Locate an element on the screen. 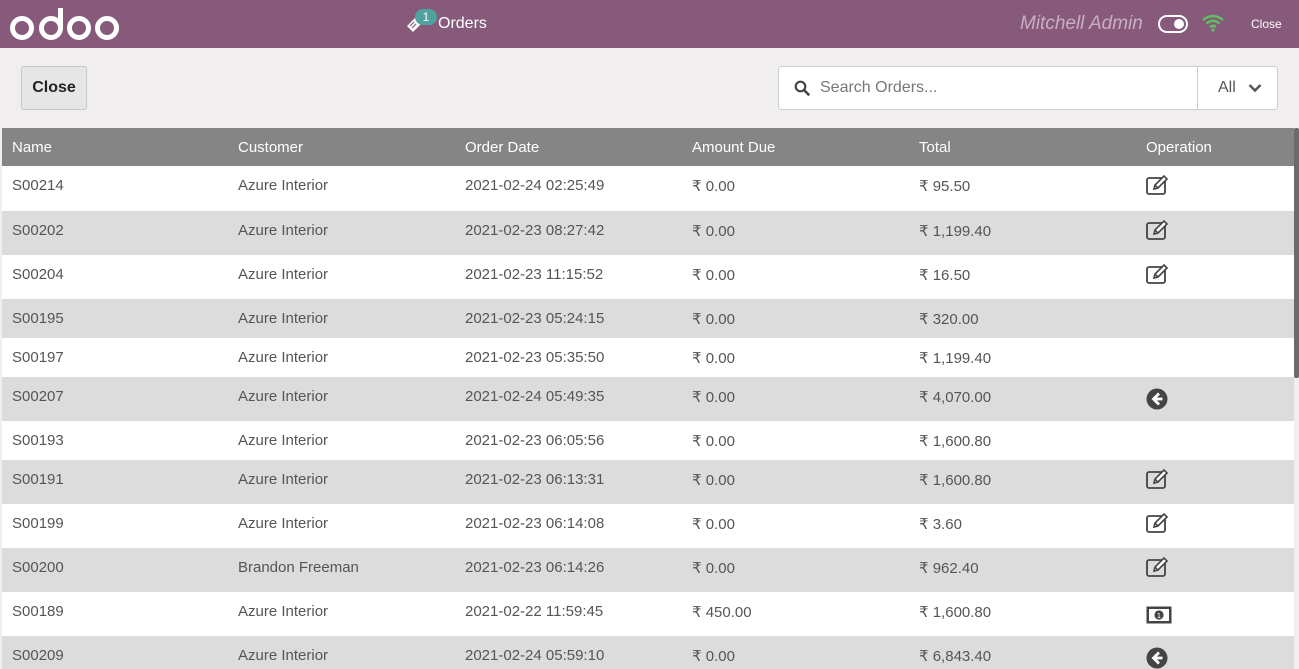  search-icon is located at coordinates (802, 88).